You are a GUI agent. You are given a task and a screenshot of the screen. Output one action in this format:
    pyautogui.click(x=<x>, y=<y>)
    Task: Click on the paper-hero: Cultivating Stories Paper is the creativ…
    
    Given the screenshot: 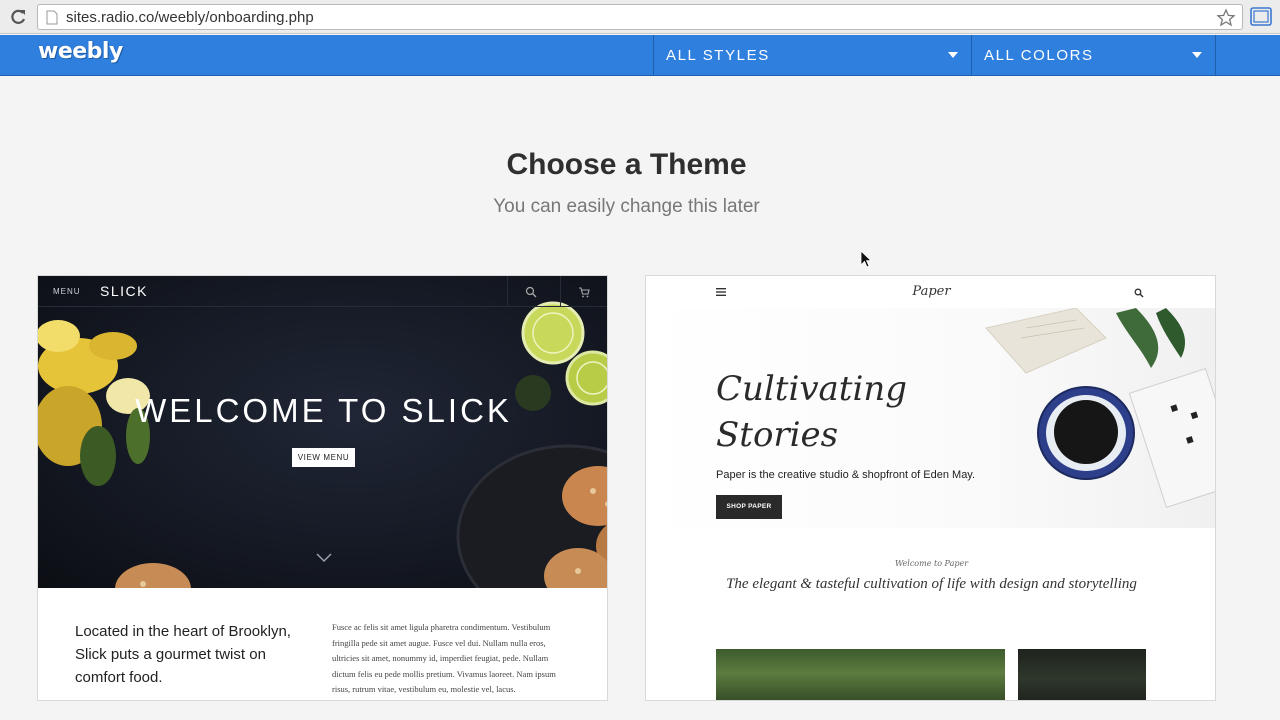 What is the action you would take?
    pyautogui.click(x=930, y=418)
    